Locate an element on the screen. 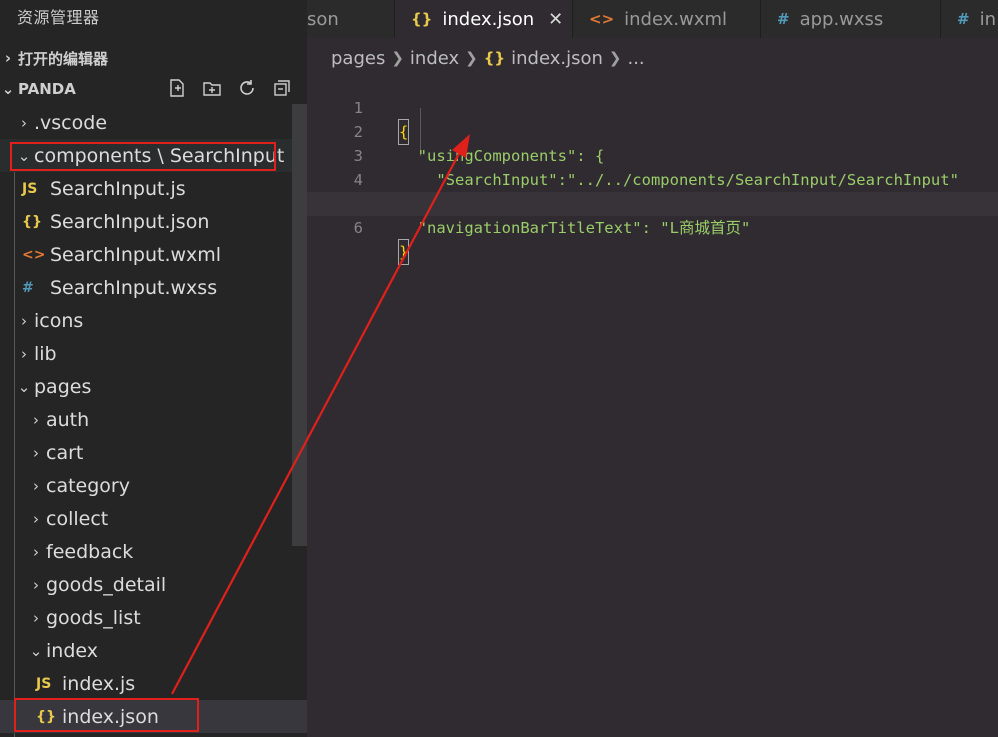  tab-label: in is located at coordinates (987, 19).